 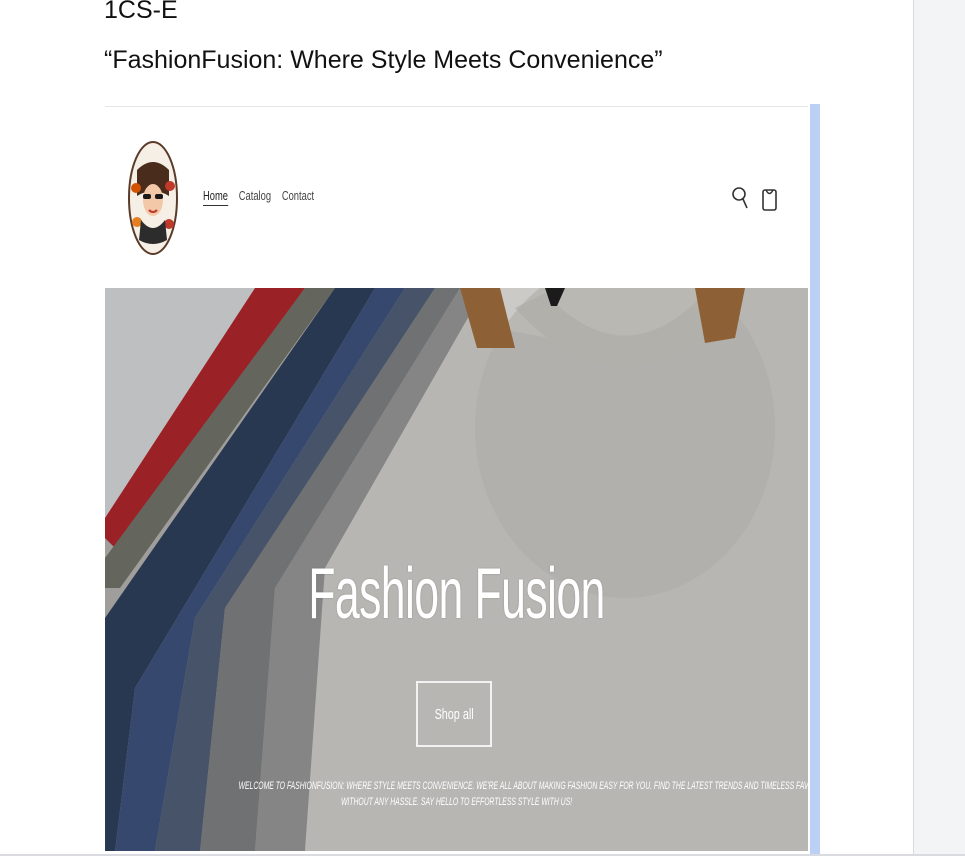 What do you see at coordinates (215, 197) in the screenshot?
I see `nav-home: Home` at bounding box center [215, 197].